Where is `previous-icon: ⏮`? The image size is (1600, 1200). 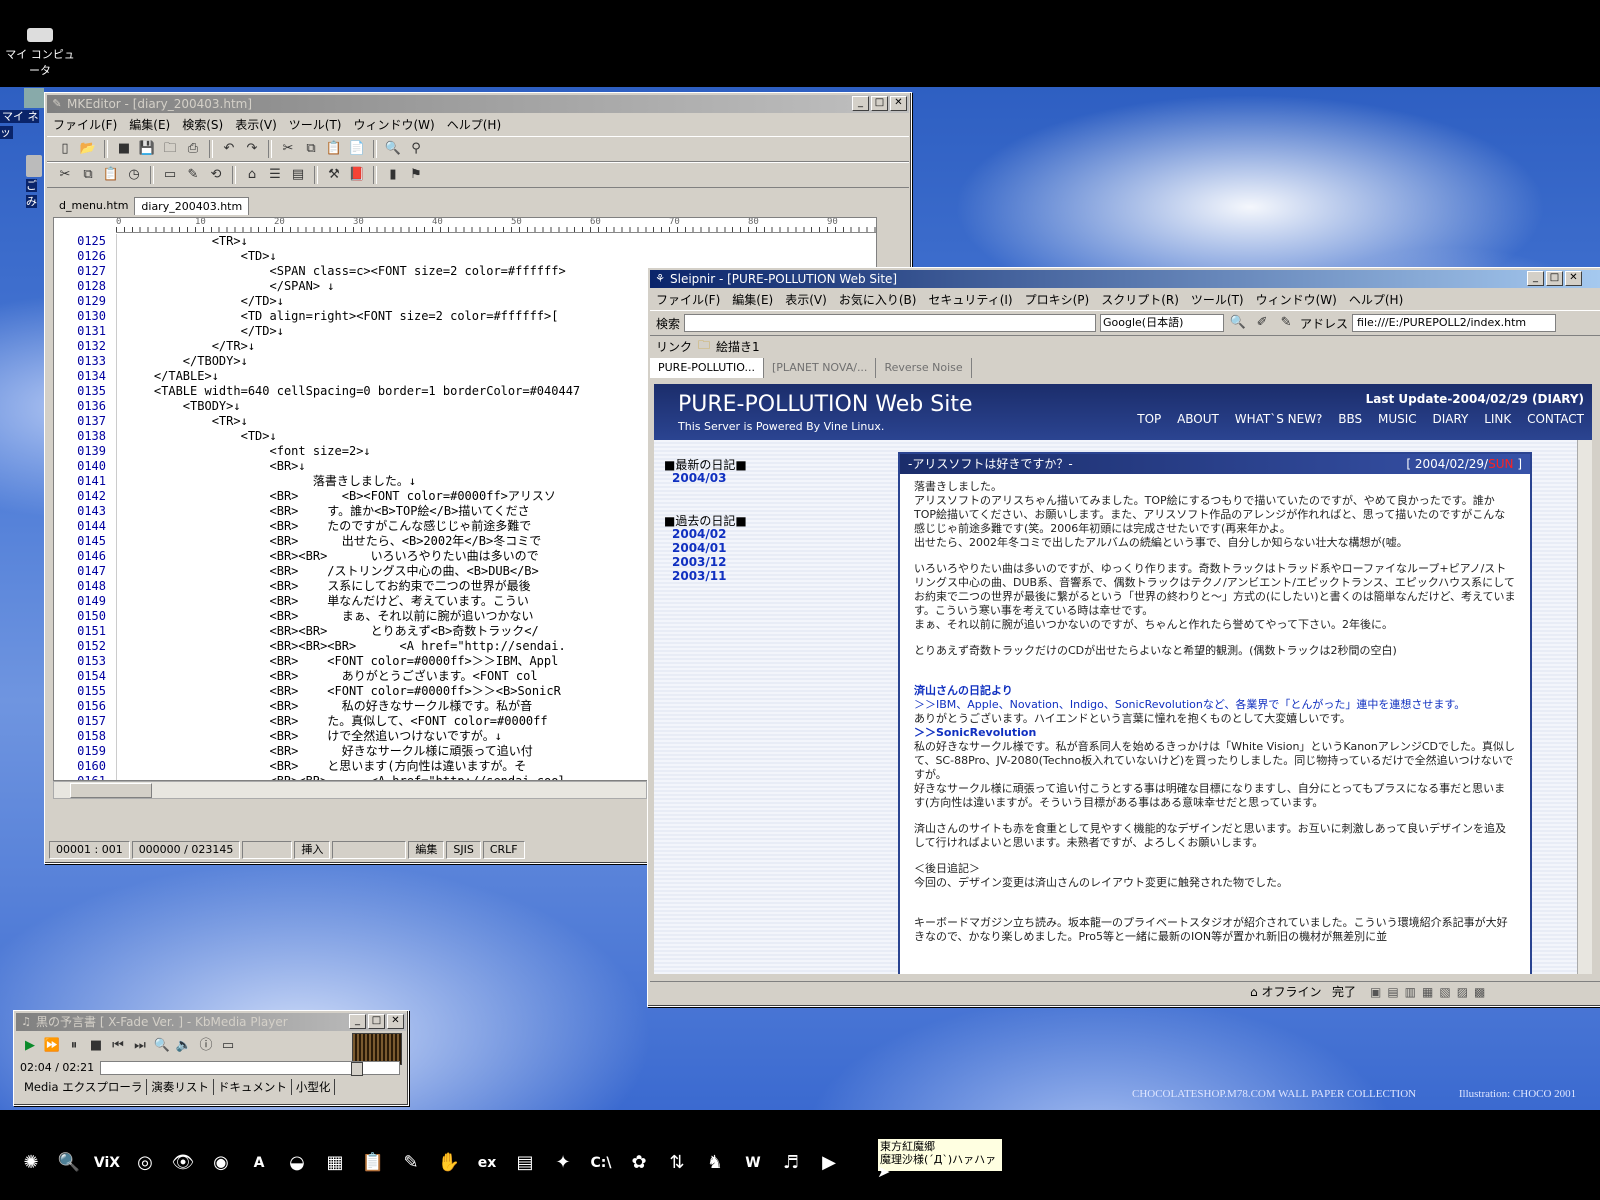
previous-icon: ⏮ is located at coordinates (118, 1046).